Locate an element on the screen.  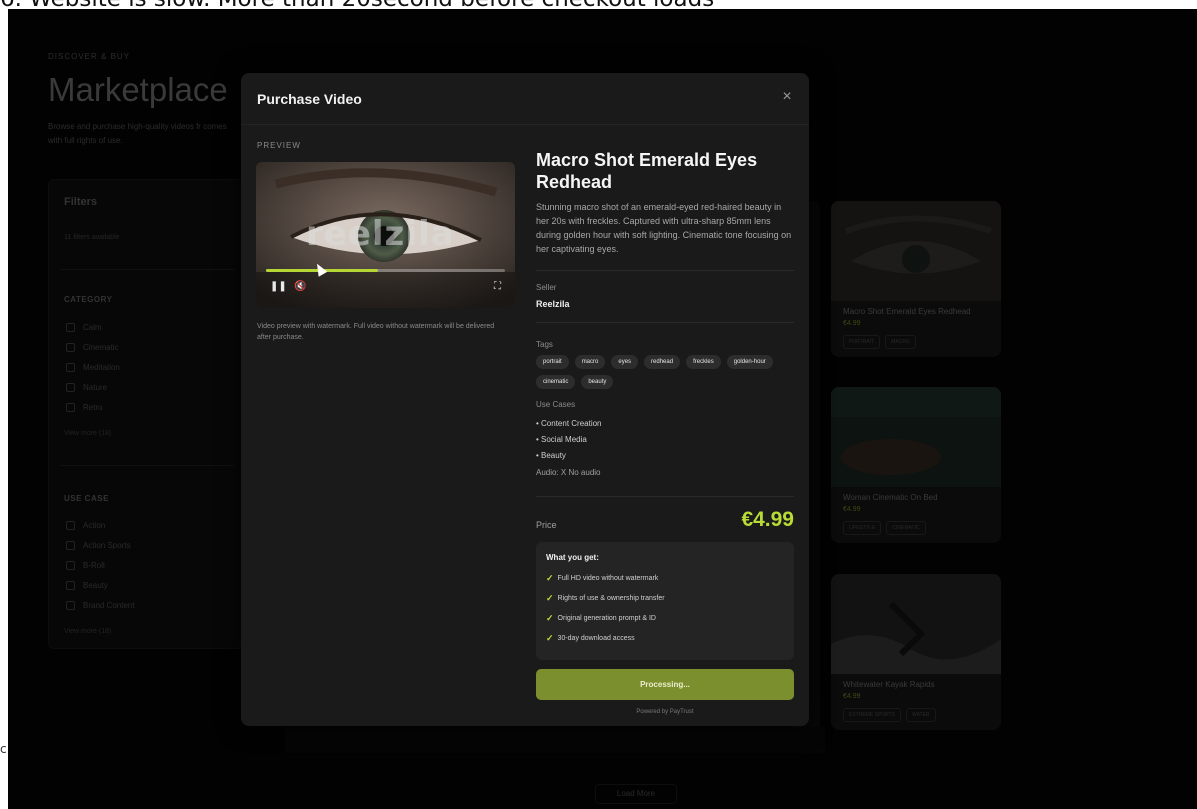
category-view-more: View more (18) is located at coordinates (87, 433).